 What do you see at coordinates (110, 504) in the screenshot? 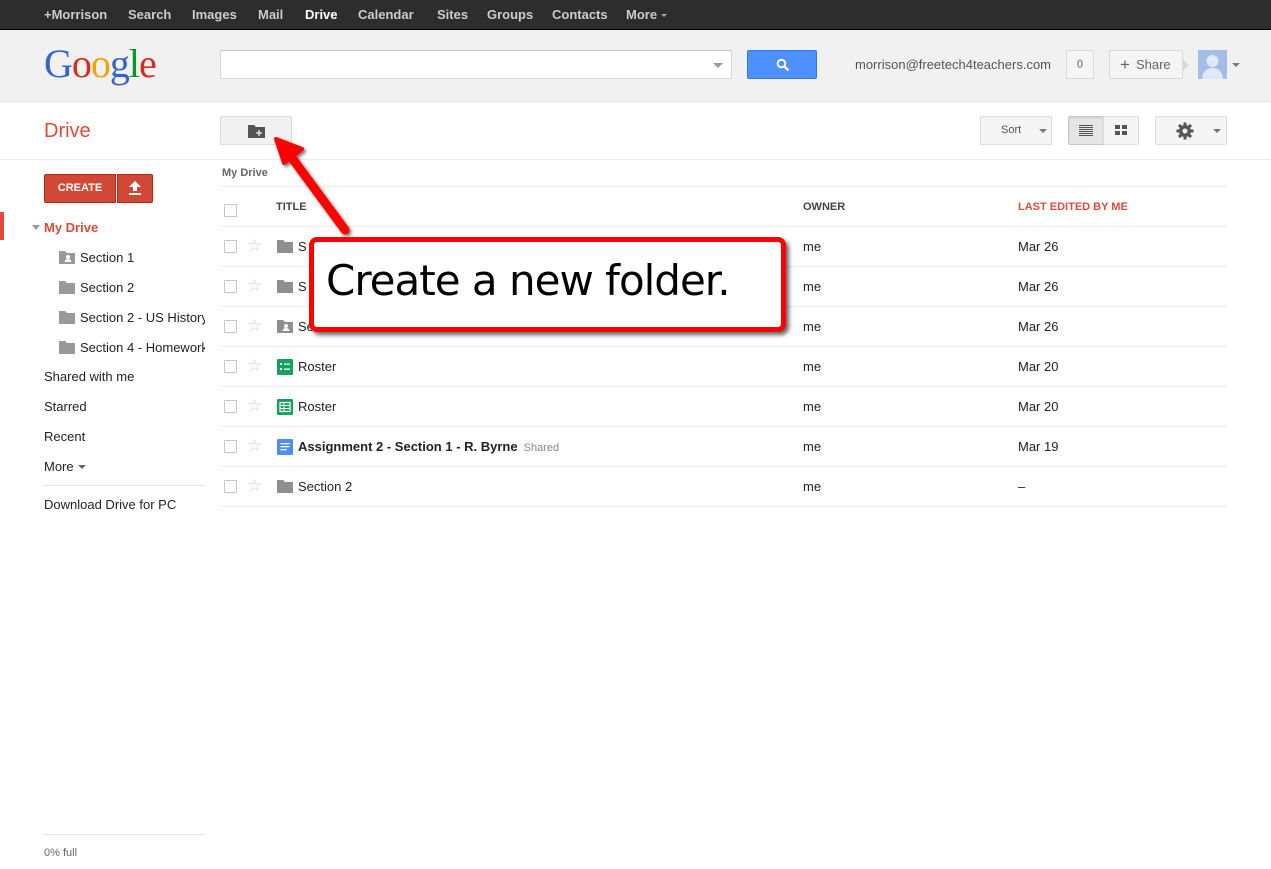
I see `download-drive-link: Download Drive for PC` at bounding box center [110, 504].